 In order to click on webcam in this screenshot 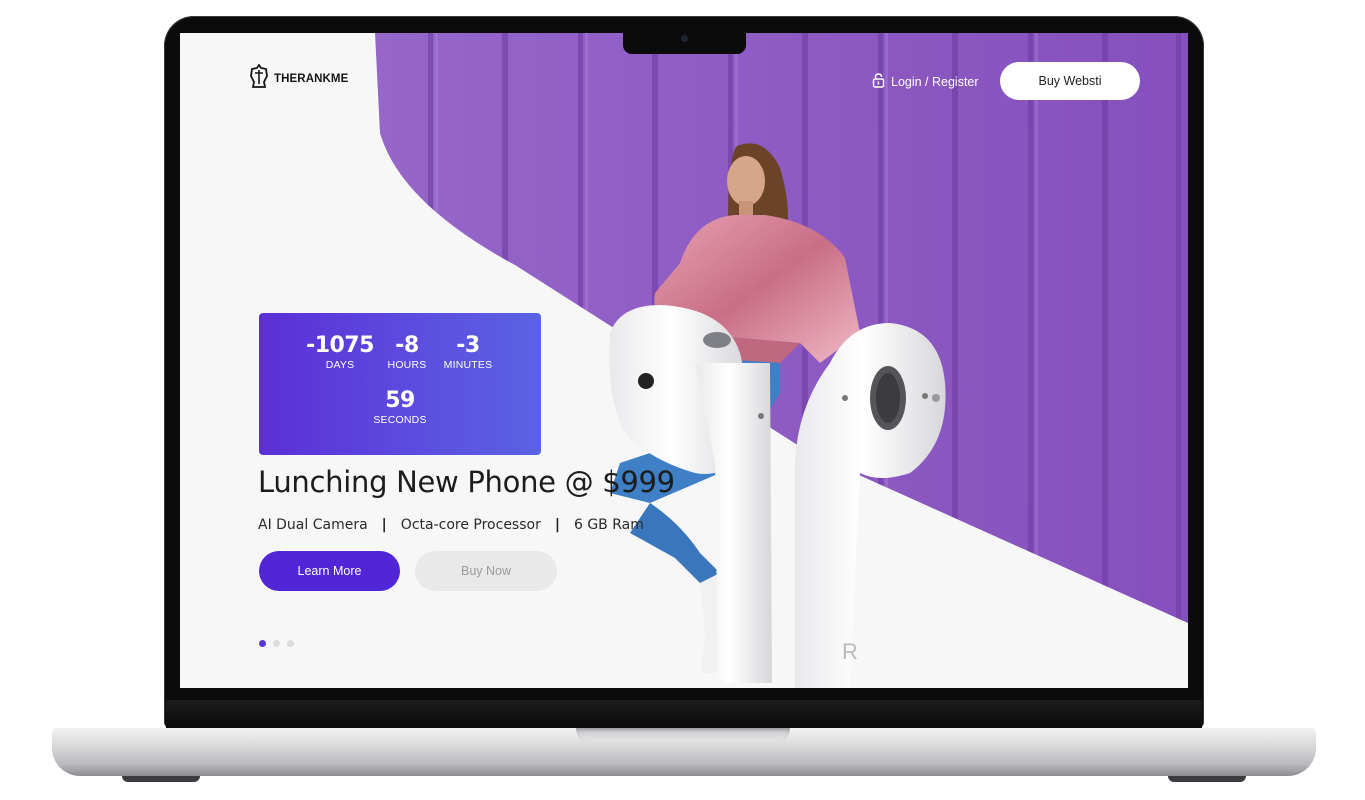, I will do `click(684, 38)`.